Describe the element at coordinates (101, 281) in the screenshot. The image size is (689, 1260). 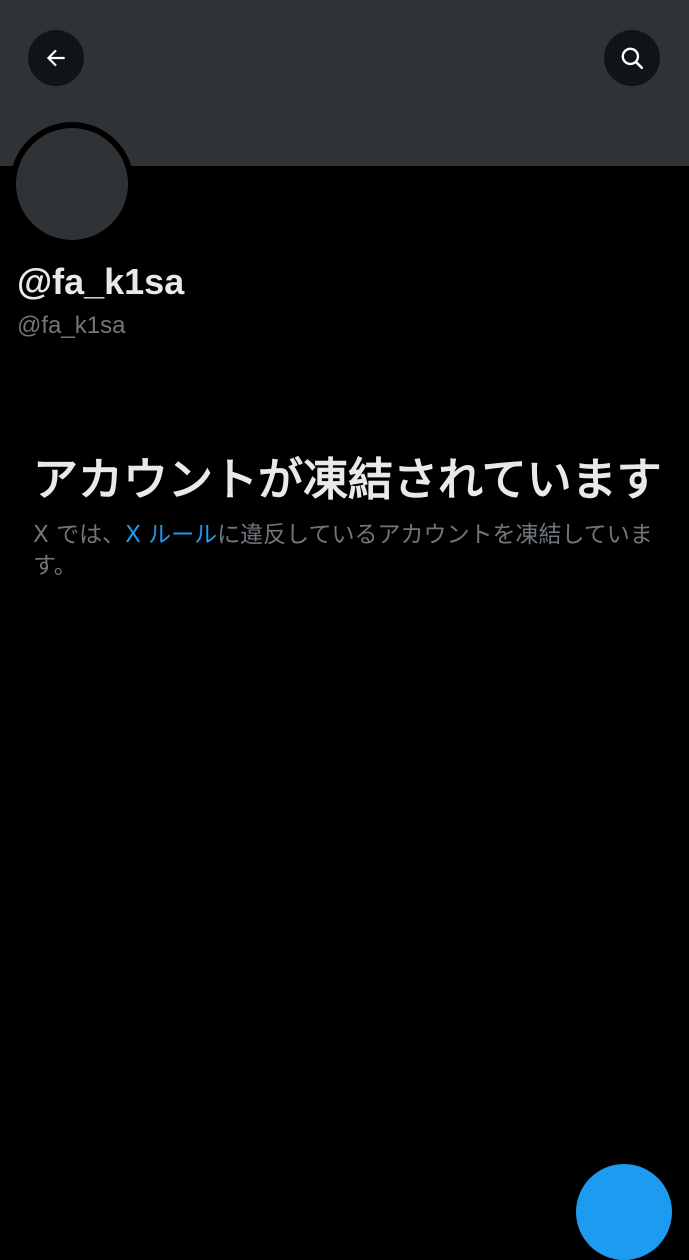
I see `display-name: @fa_k1sa` at that location.